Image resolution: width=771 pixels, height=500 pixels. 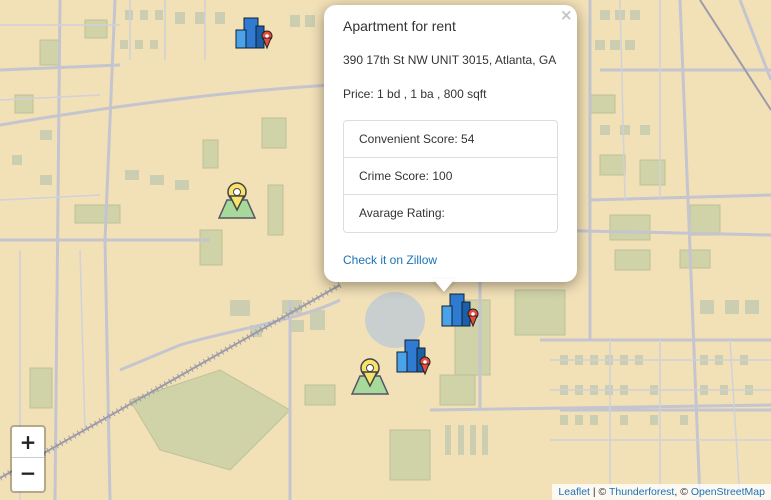 What do you see at coordinates (450, 60) in the screenshot?
I see `listing-address: 390 17th St NW UNIT 3015, Atlanta, GA` at bounding box center [450, 60].